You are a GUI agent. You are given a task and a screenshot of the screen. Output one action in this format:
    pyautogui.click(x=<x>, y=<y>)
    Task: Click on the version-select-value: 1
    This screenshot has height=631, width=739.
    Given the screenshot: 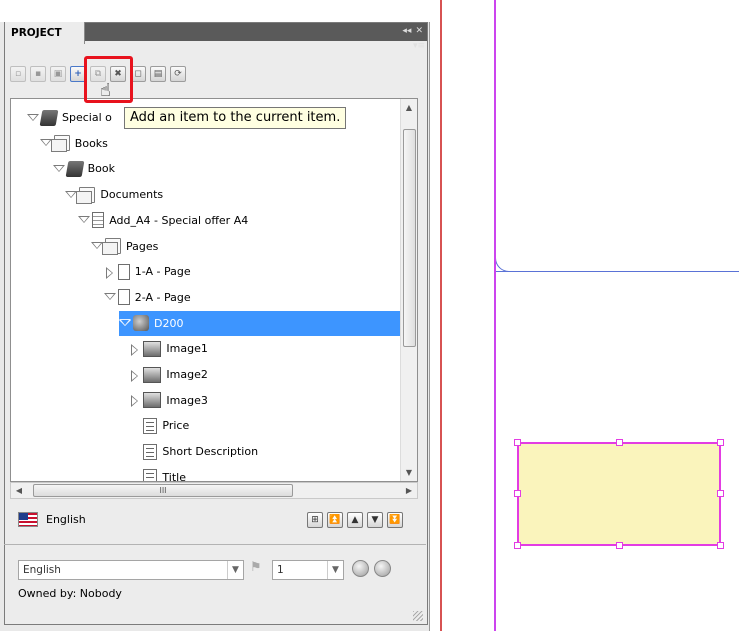 What is the action you would take?
    pyautogui.click(x=280, y=570)
    